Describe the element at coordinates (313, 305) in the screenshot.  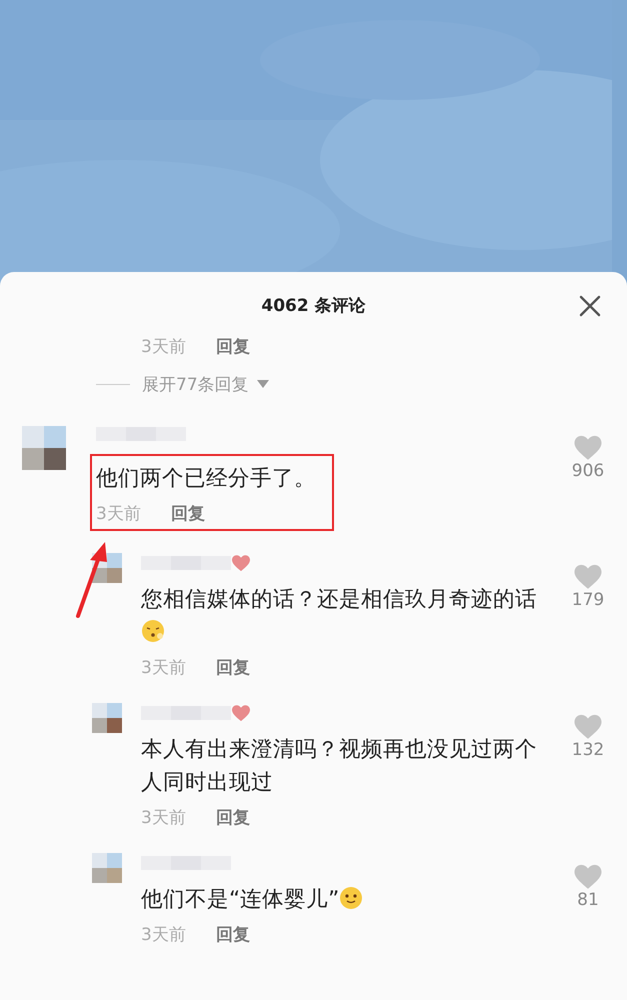
I see `comments-title: 4062 条评论` at that location.